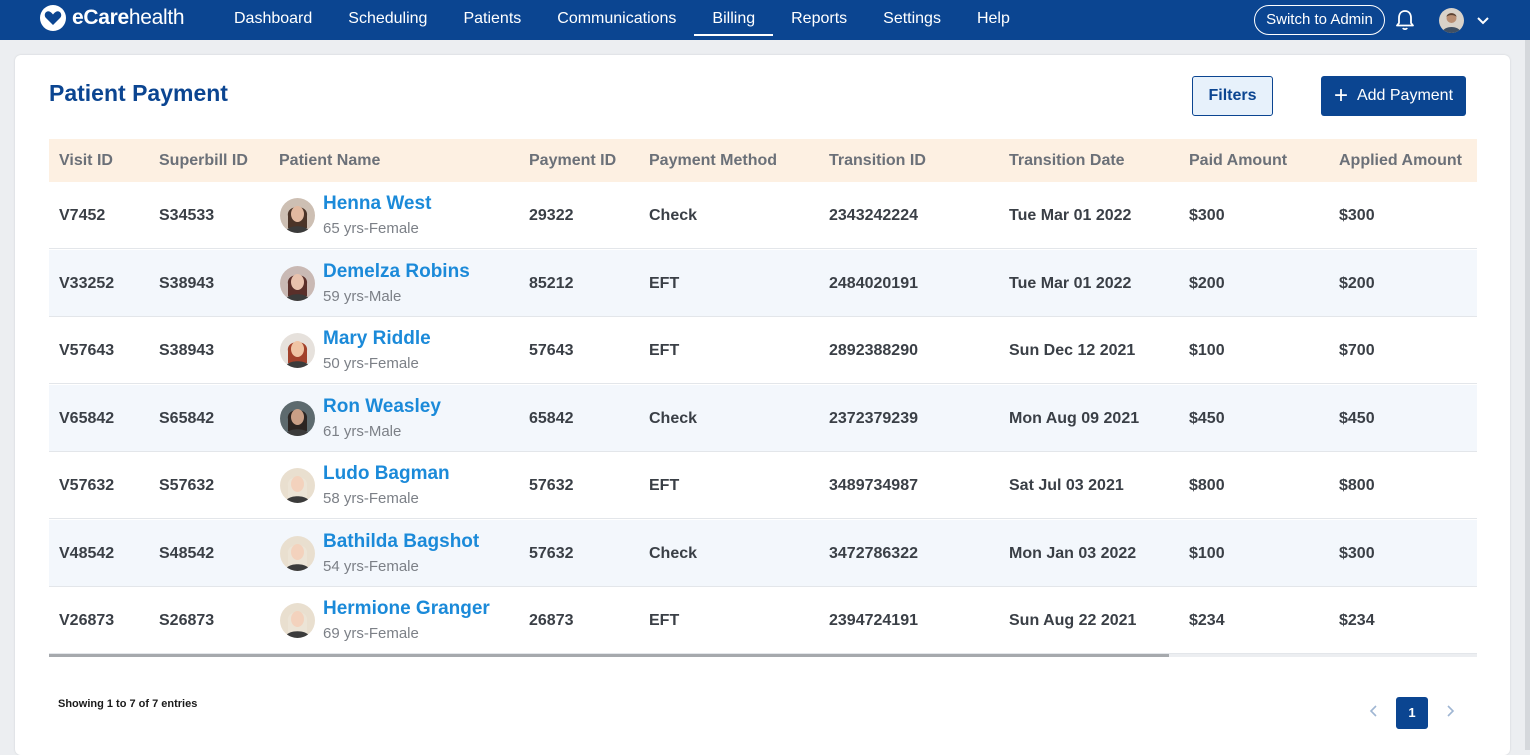 The height and width of the screenshot is (755, 1530). What do you see at coordinates (362, 296) in the screenshot?
I see `patient-age-gender: 59 yrs-Male` at bounding box center [362, 296].